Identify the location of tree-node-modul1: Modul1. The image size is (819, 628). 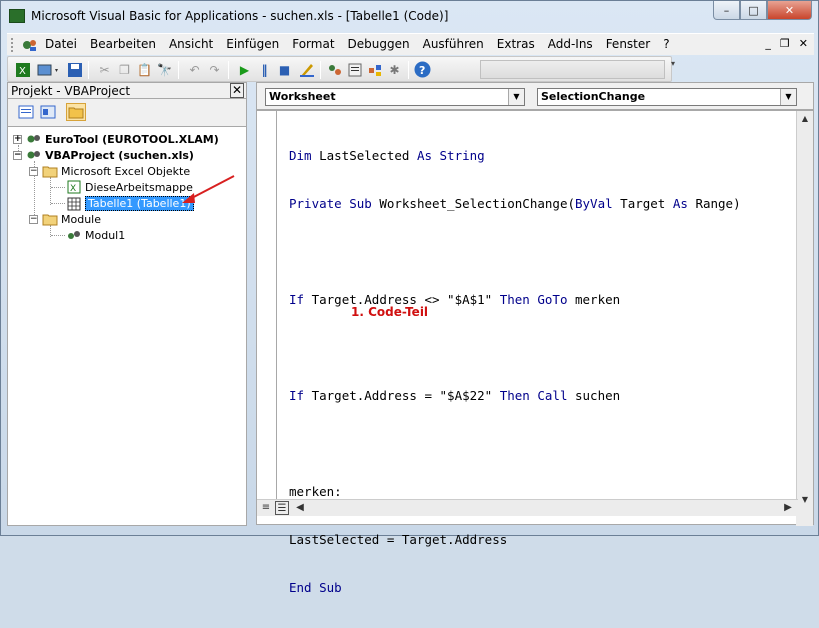
(95, 235).